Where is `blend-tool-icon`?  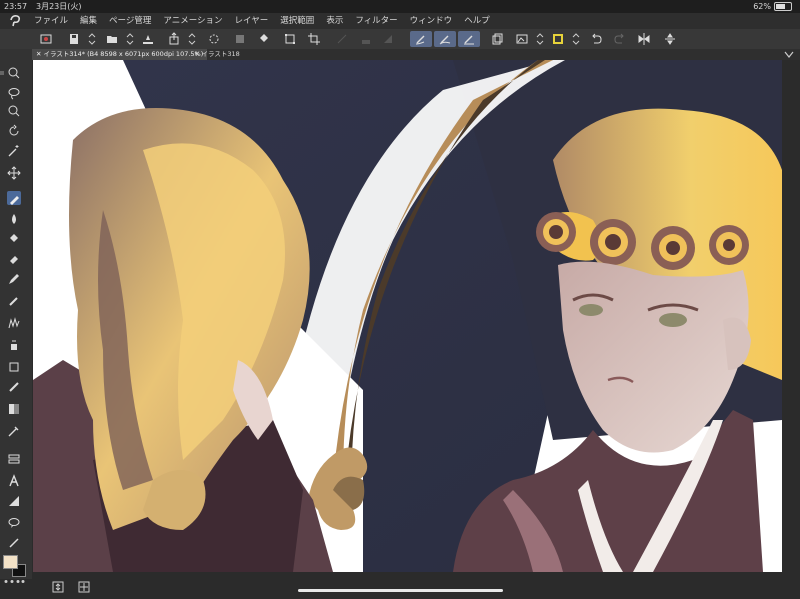 blend-tool-icon is located at coordinates (14, 218).